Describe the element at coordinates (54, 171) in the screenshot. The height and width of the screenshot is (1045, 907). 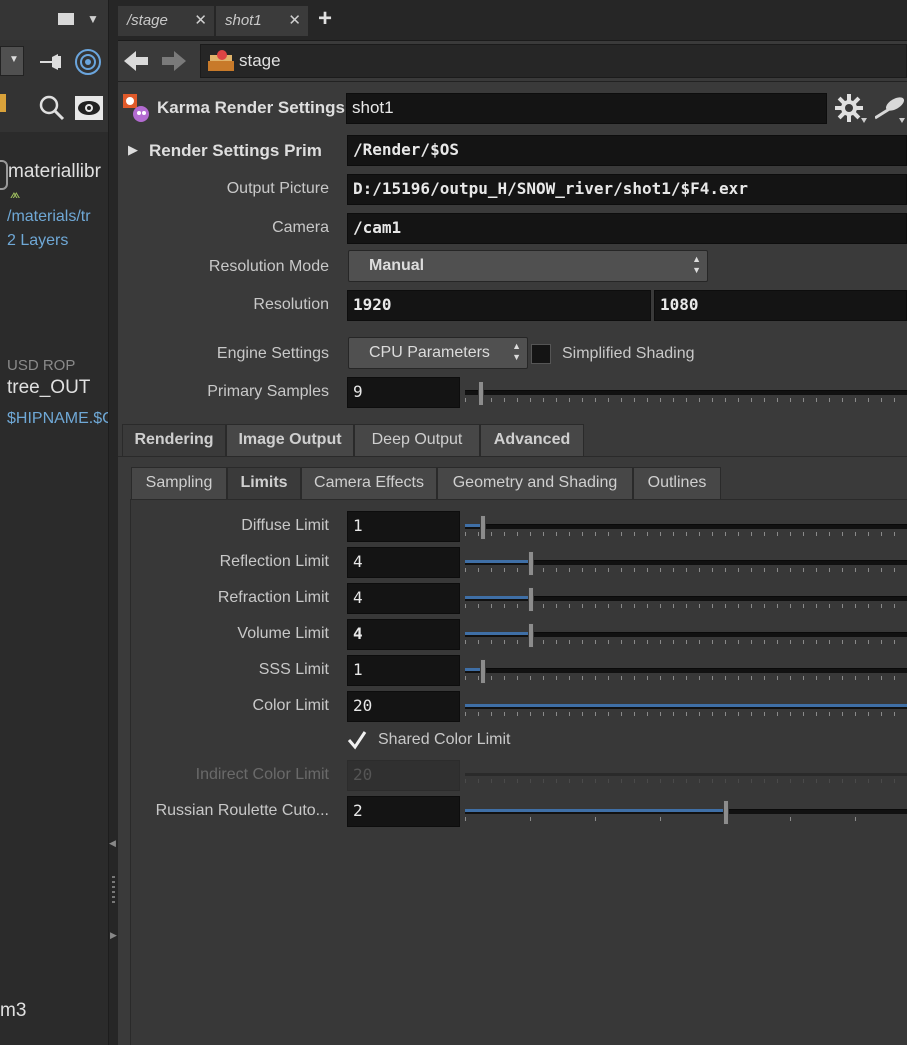
I see `node-name: materiallibr` at that location.